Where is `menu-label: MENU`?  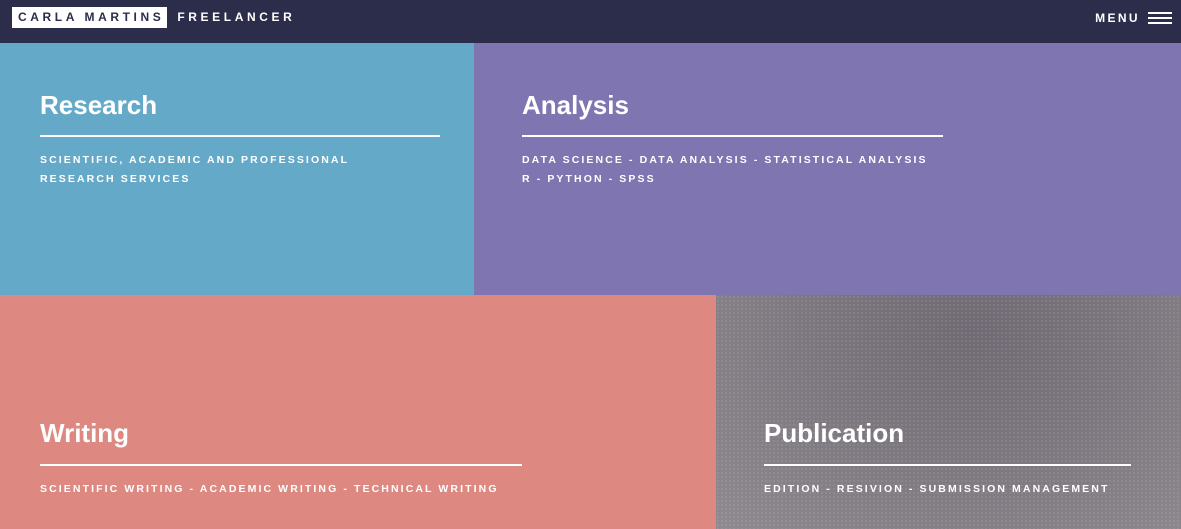 menu-label: MENU is located at coordinates (1117, 18).